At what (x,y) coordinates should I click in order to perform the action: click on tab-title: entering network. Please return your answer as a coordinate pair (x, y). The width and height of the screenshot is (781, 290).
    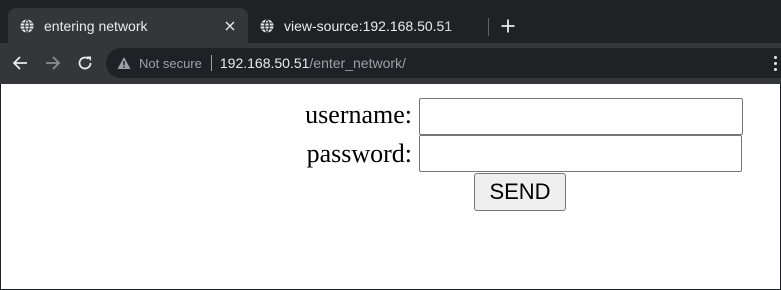
    Looking at the image, I should click on (96, 25).